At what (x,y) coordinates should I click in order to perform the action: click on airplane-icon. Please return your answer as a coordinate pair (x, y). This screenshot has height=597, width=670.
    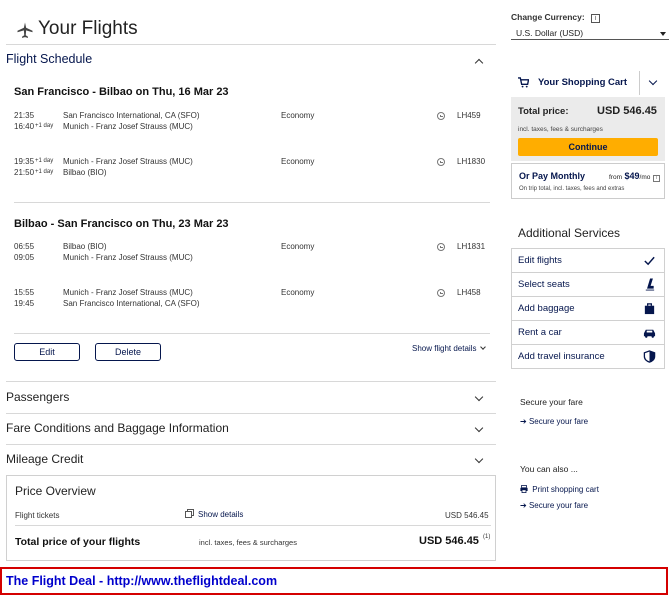
    Looking at the image, I should click on (25, 30).